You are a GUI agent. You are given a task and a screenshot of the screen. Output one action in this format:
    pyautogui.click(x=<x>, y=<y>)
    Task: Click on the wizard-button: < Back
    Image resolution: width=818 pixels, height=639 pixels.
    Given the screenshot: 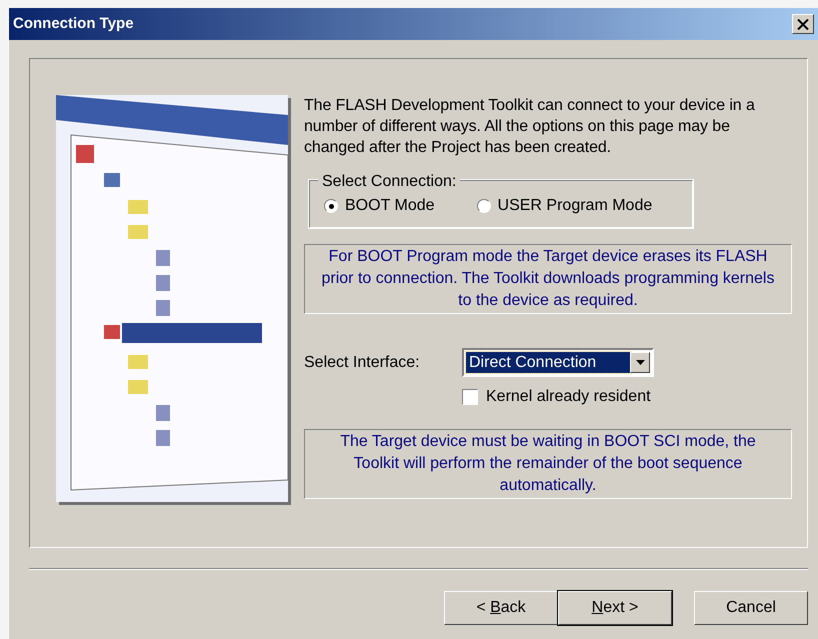 What is the action you would take?
    pyautogui.click(x=501, y=608)
    